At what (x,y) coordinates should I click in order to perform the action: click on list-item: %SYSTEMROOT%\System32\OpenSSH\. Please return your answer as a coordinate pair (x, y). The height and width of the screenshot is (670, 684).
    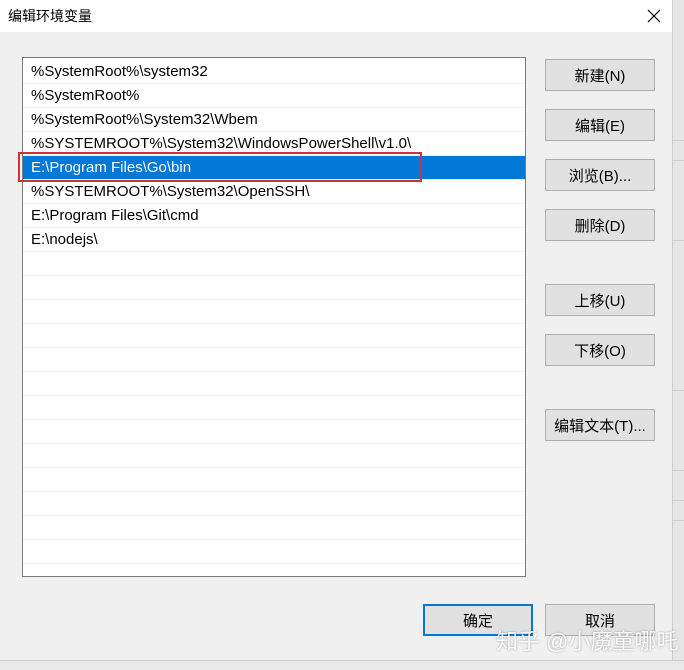
    Looking at the image, I should click on (274, 192).